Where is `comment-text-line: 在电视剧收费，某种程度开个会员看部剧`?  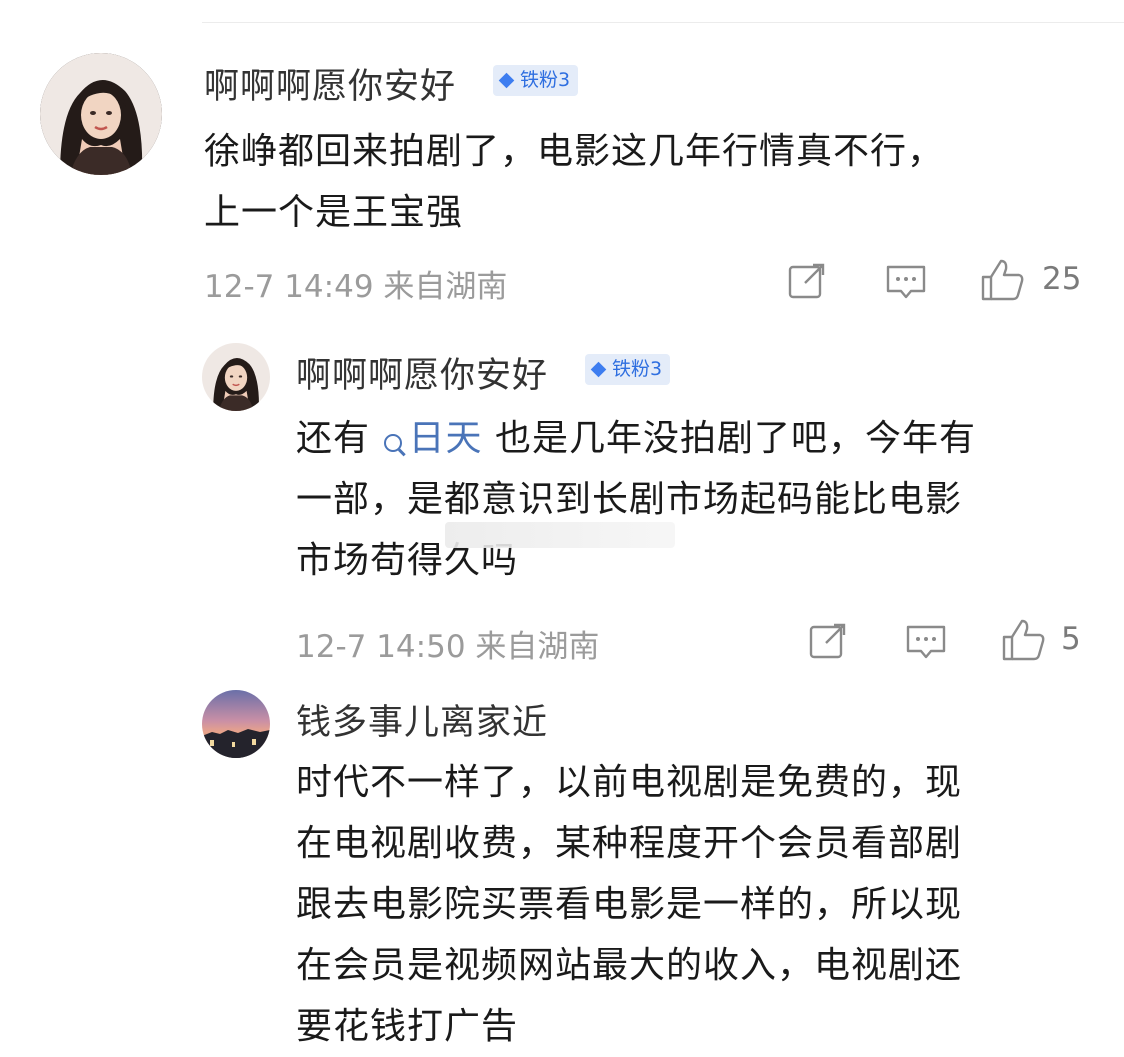
comment-text-line: 在电视剧收费，某种程度开个会员看部剧 is located at coordinates (629, 843).